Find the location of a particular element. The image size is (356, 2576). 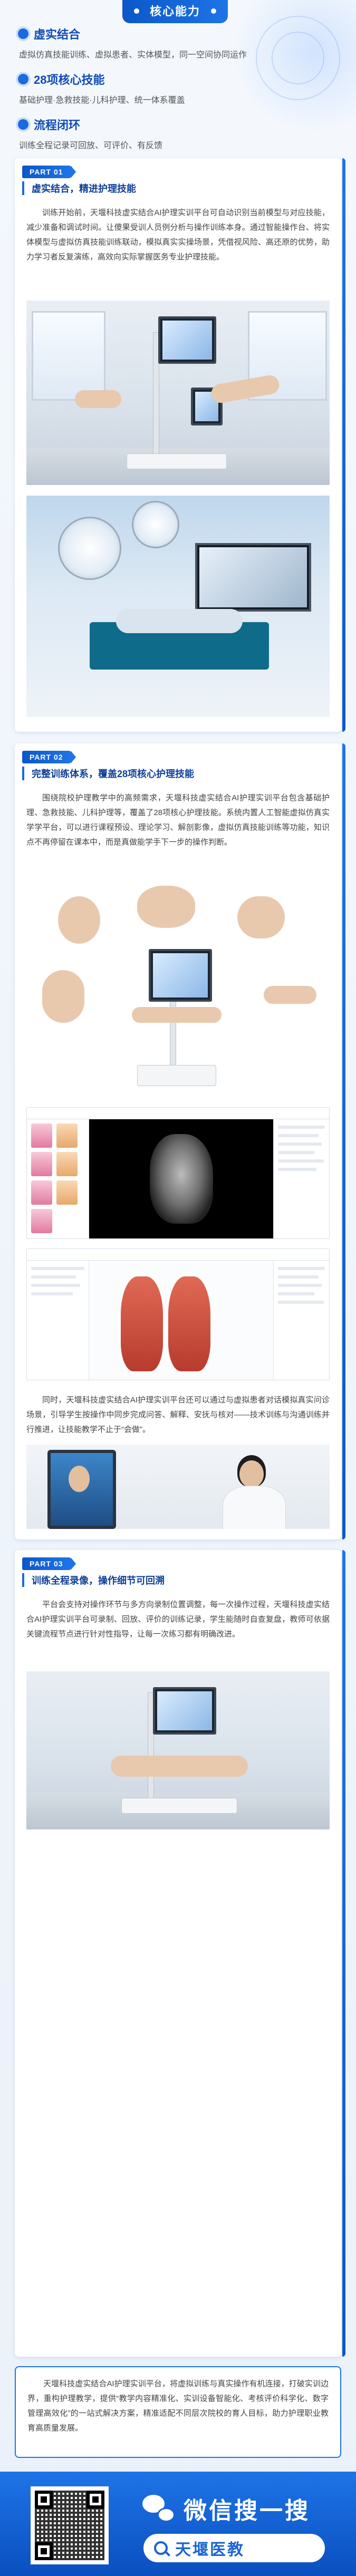

arm-module is located at coordinates (261, 917).